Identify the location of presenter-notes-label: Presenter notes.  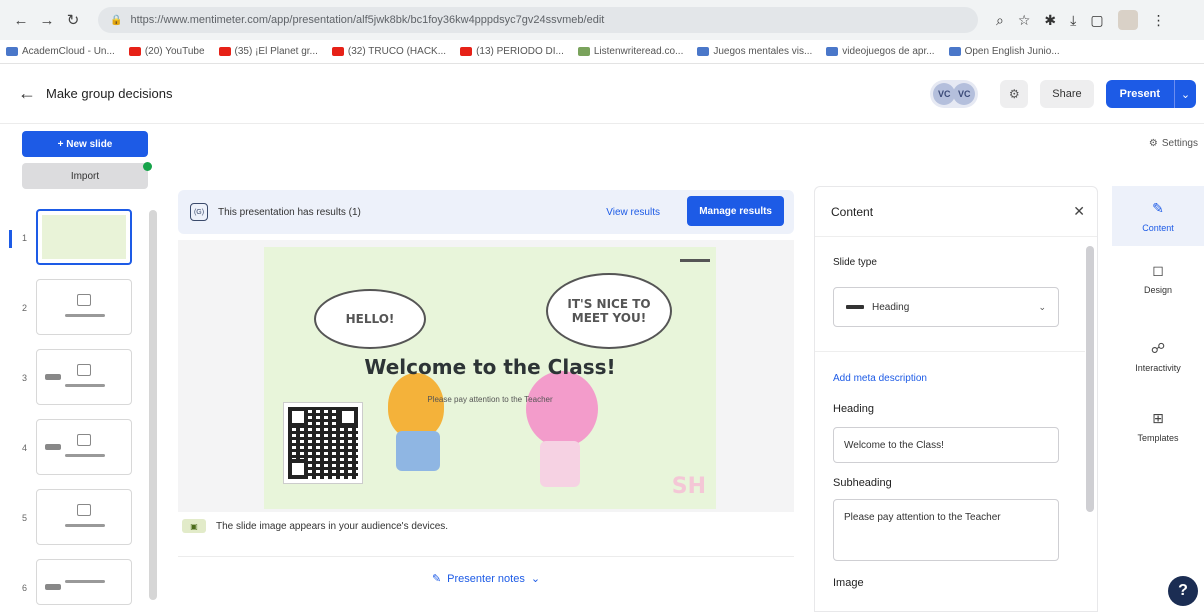
(486, 578).